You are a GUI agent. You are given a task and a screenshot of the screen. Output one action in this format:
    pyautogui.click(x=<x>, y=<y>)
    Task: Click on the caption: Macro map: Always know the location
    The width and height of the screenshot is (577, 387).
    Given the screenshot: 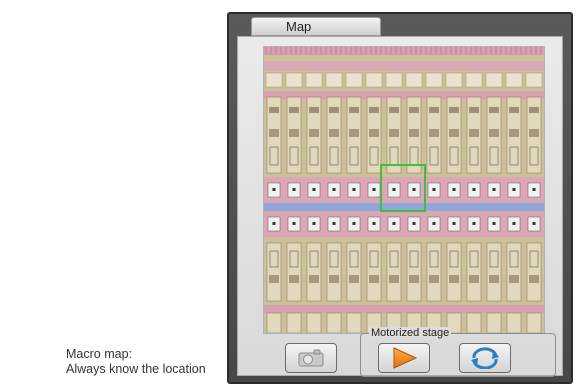 What is the action you would take?
    pyautogui.click(x=136, y=362)
    